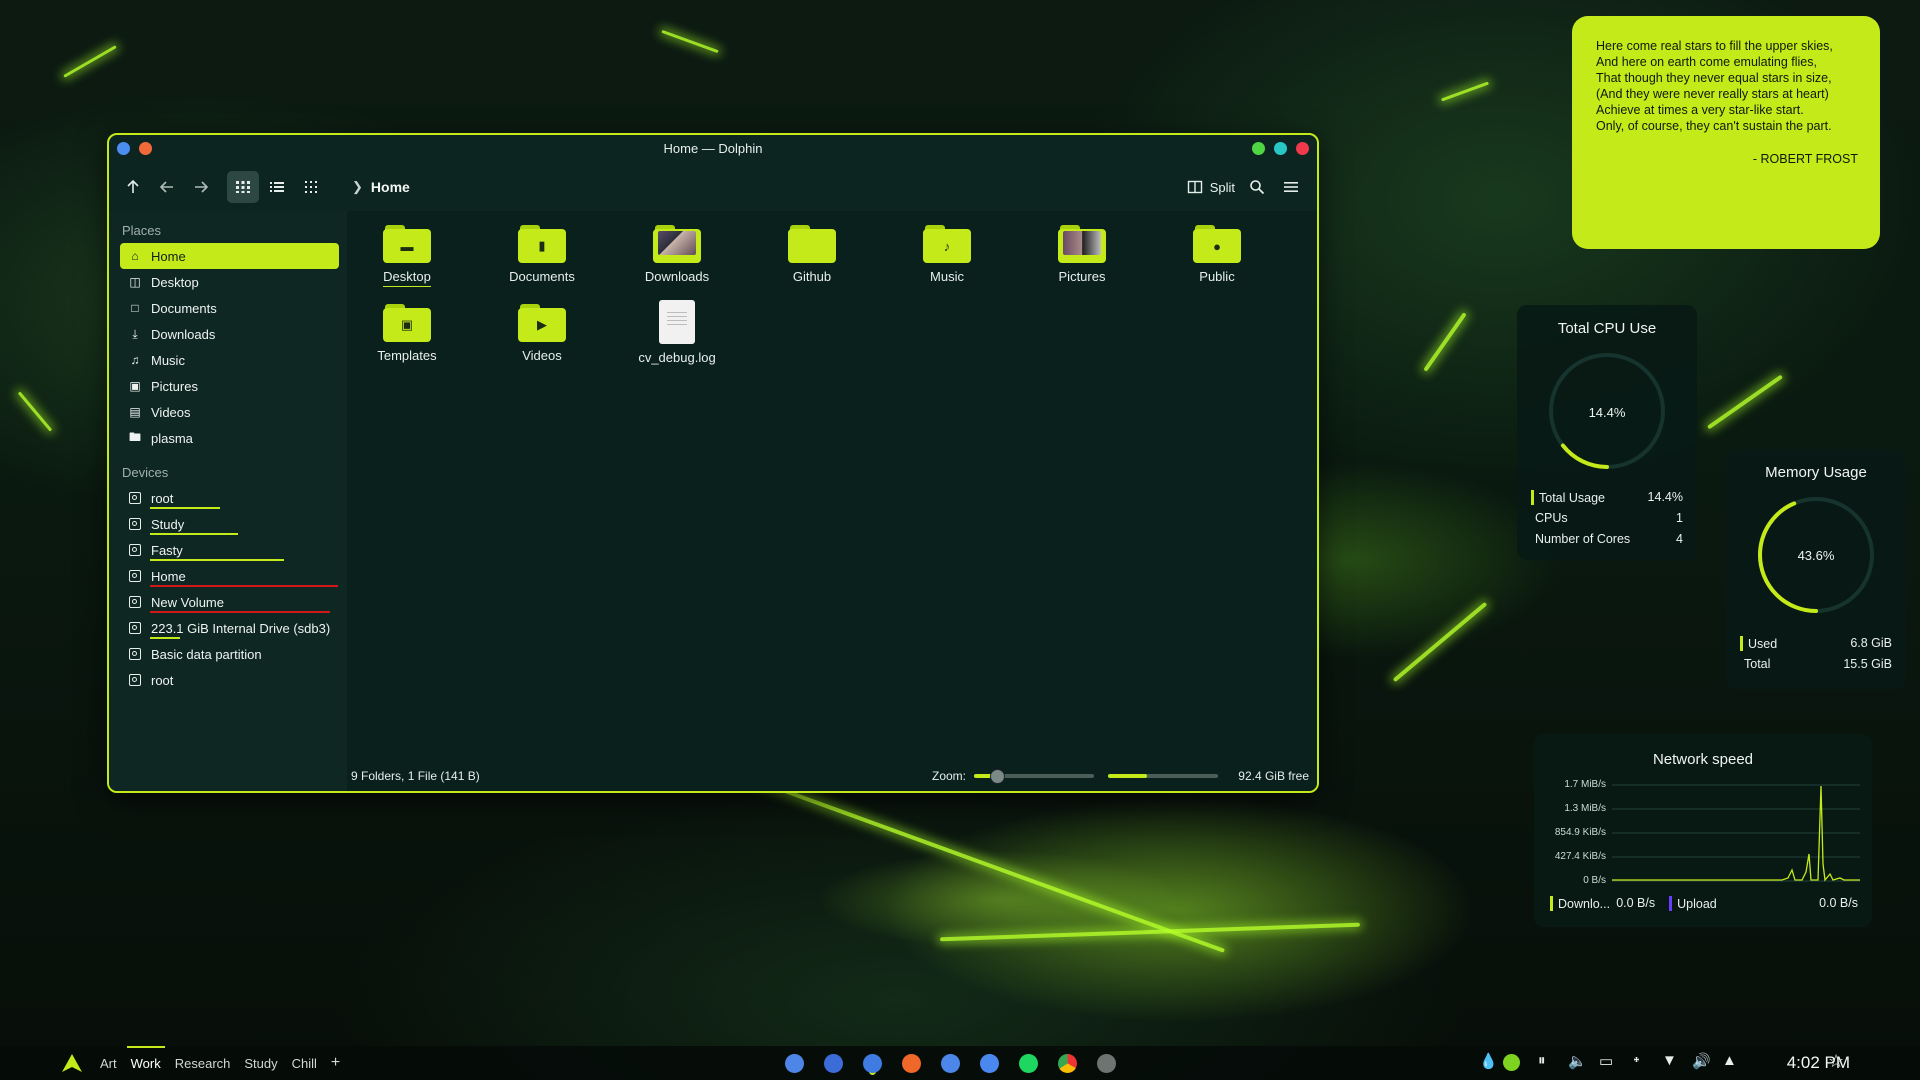 Image resolution: width=1920 pixels, height=1080 pixels. What do you see at coordinates (1580, 832) in the screenshot?
I see `network-tick: 854.9 KiB/s` at bounding box center [1580, 832].